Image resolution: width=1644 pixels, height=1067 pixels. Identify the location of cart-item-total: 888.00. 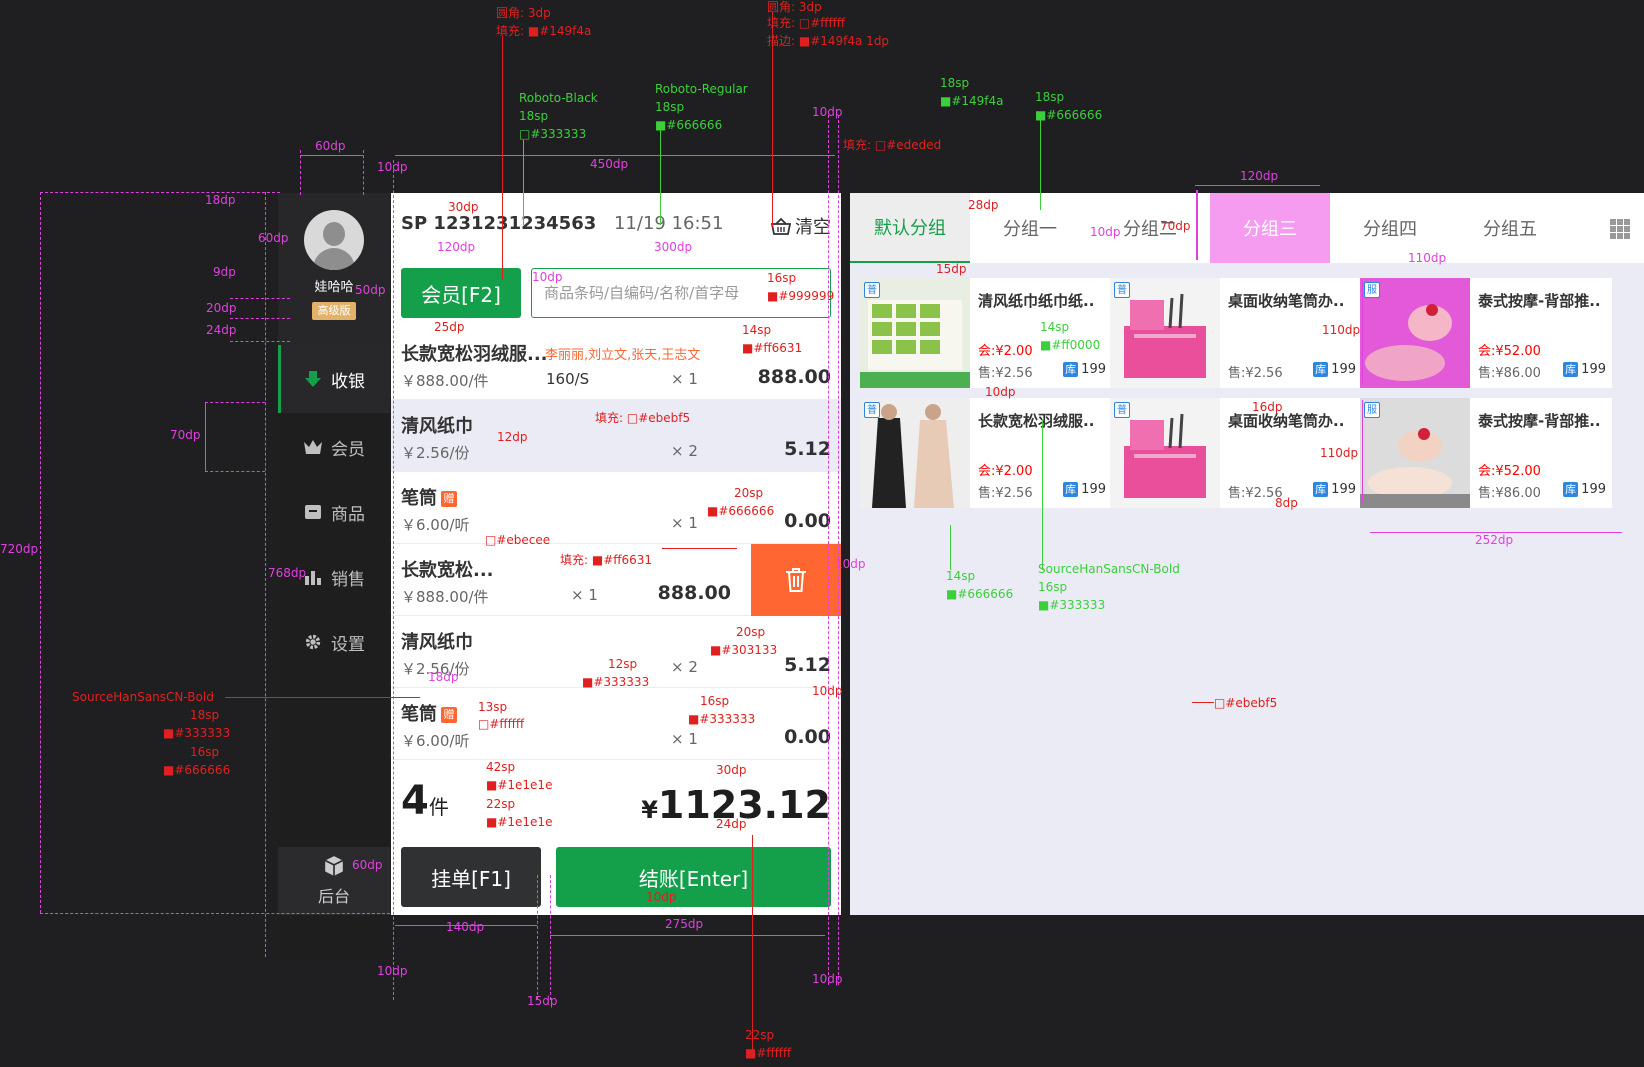
(794, 377).